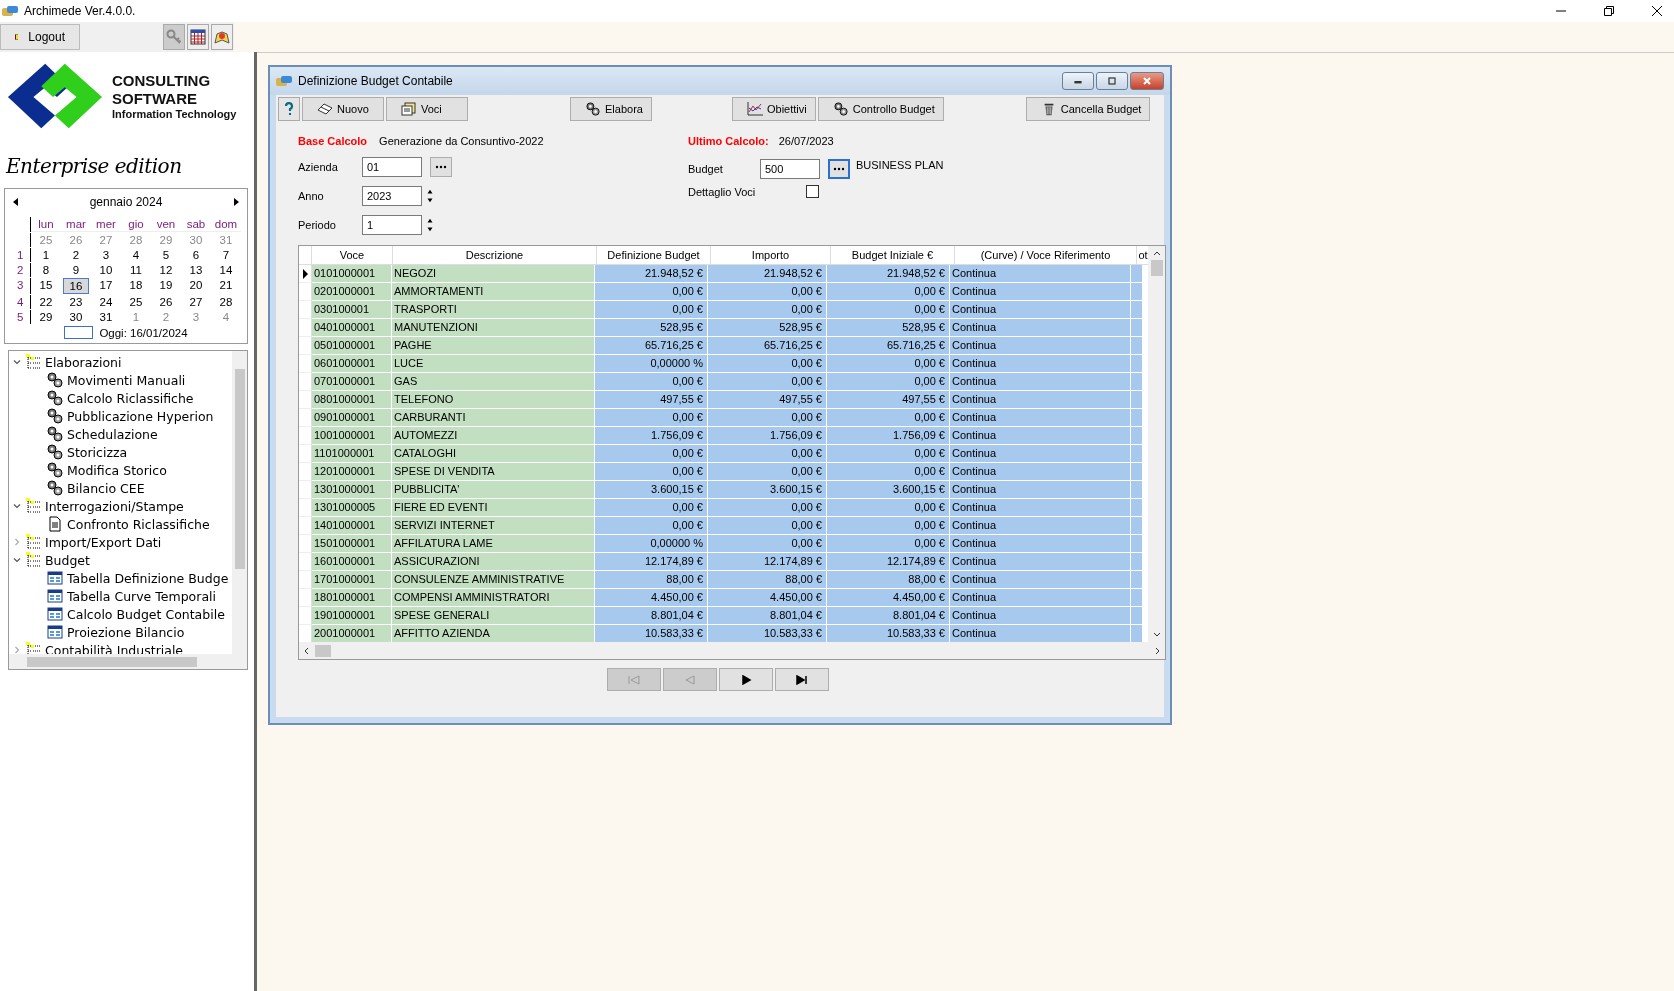  What do you see at coordinates (166, 255) in the screenshot?
I see `calendar-day: 5` at bounding box center [166, 255].